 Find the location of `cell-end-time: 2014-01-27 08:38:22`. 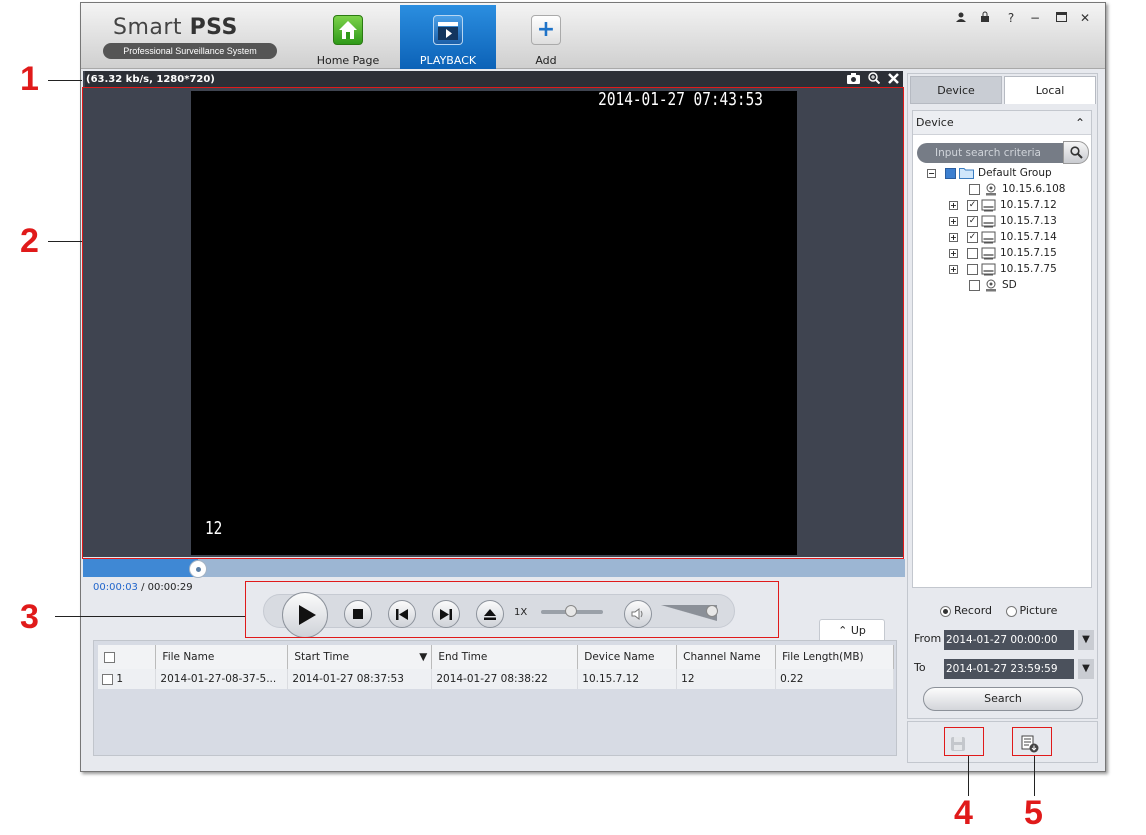

cell-end-time: 2014-01-27 08:38:22 is located at coordinates (505, 679).